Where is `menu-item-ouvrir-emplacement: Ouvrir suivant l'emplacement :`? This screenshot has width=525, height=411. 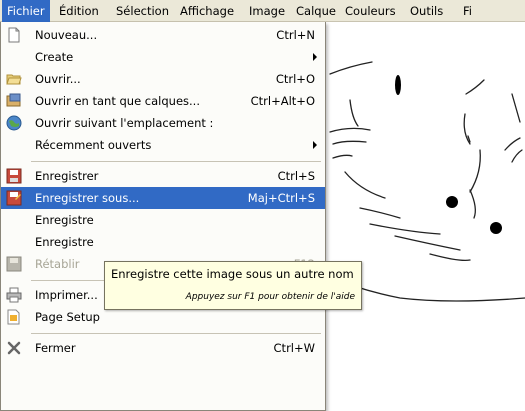 menu-item-ouvrir-emplacement: Ouvrir suivant l'emplacement : is located at coordinates (163, 123).